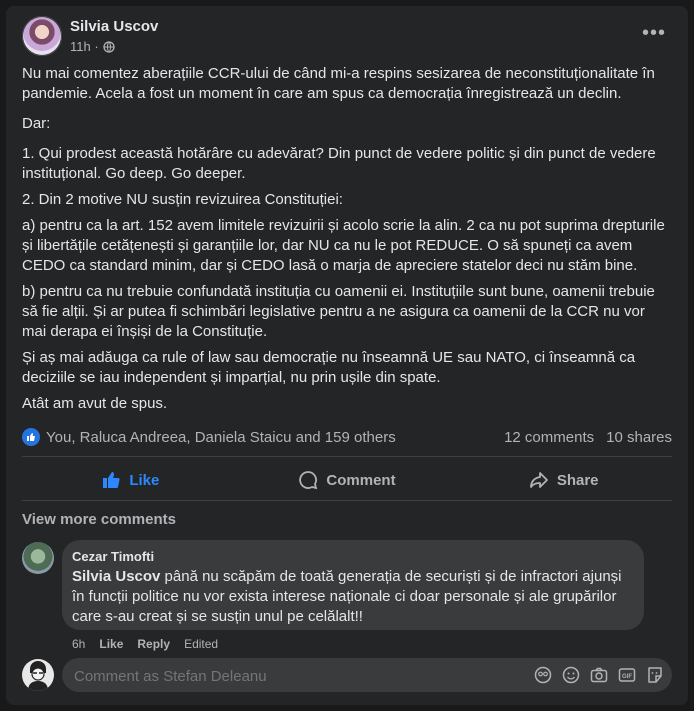 The width and height of the screenshot is (694, 711). Describe the element at coordinates (543, 675) in the screenshot. I see `avatar-sticker-icon` at that location.